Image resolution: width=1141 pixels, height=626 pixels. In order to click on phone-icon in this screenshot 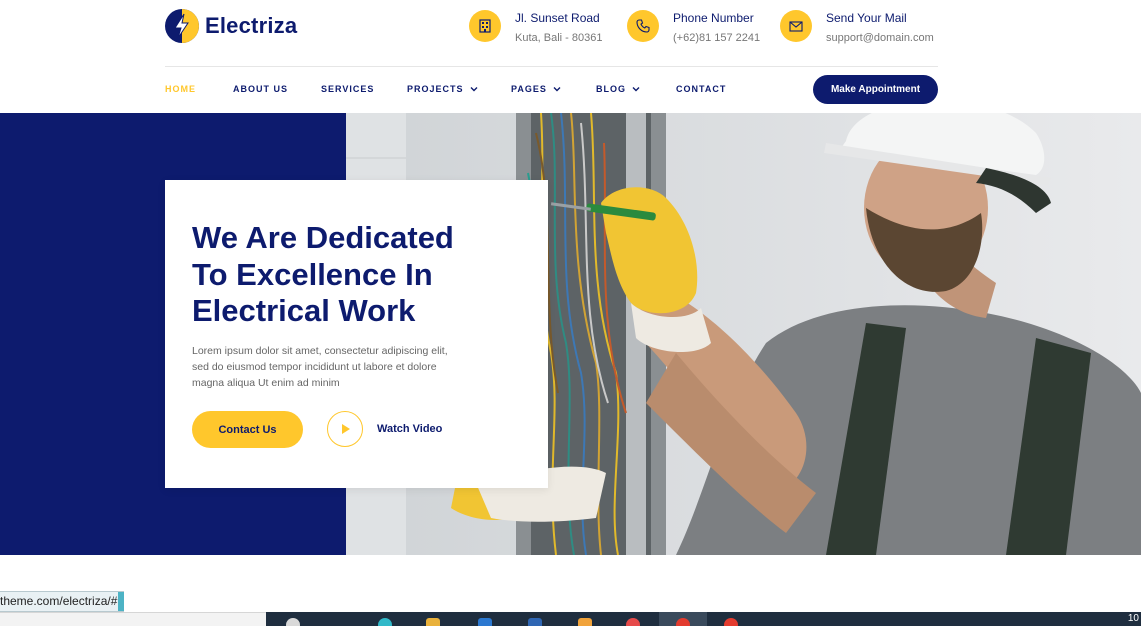, I will do `click(643, 26)`.